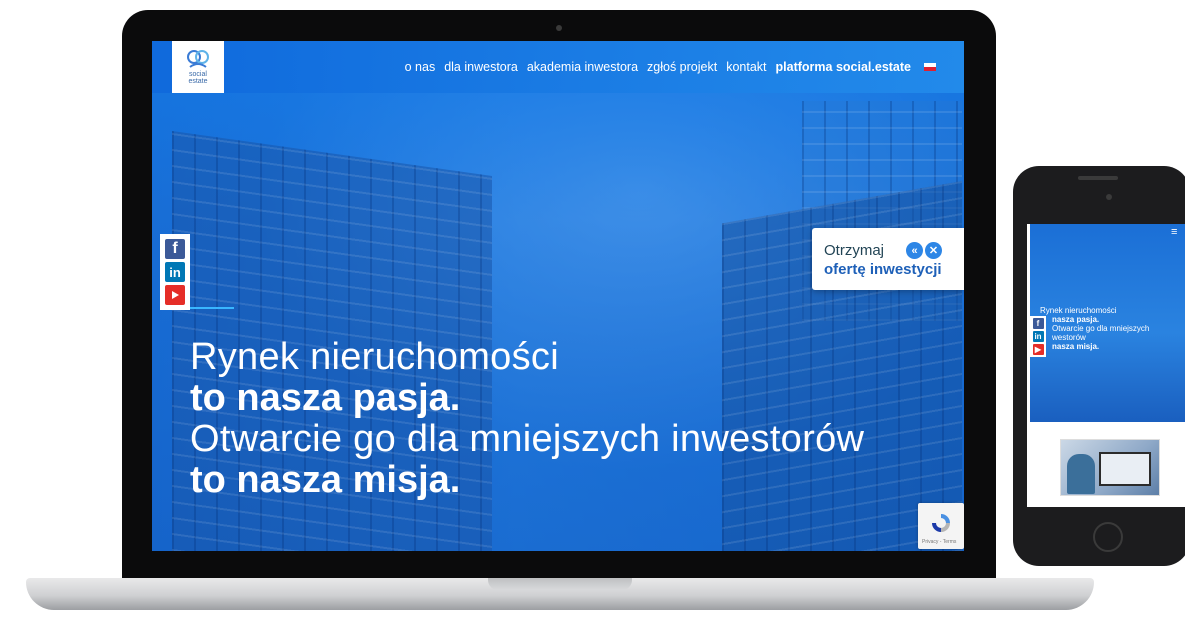 Image resolution: width=1185 pixels, height=618 pixels. Describe the element at coordinates (1081, 474) in the screenshot. I see `person-image` at that location.